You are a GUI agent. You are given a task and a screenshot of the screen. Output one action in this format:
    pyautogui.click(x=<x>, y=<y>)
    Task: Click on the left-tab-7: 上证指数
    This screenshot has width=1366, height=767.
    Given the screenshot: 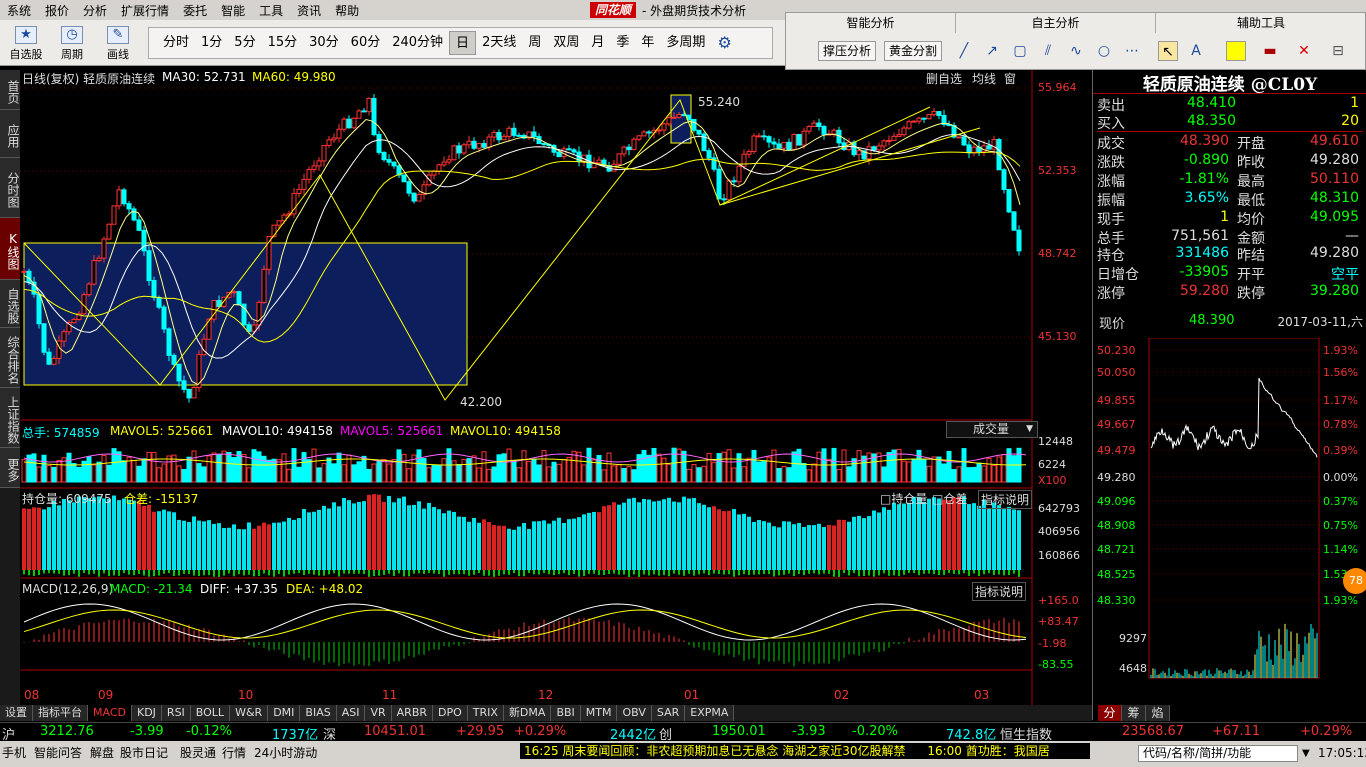 What is the action you would take?
    pyautogui.click(x=10, y=418)
    